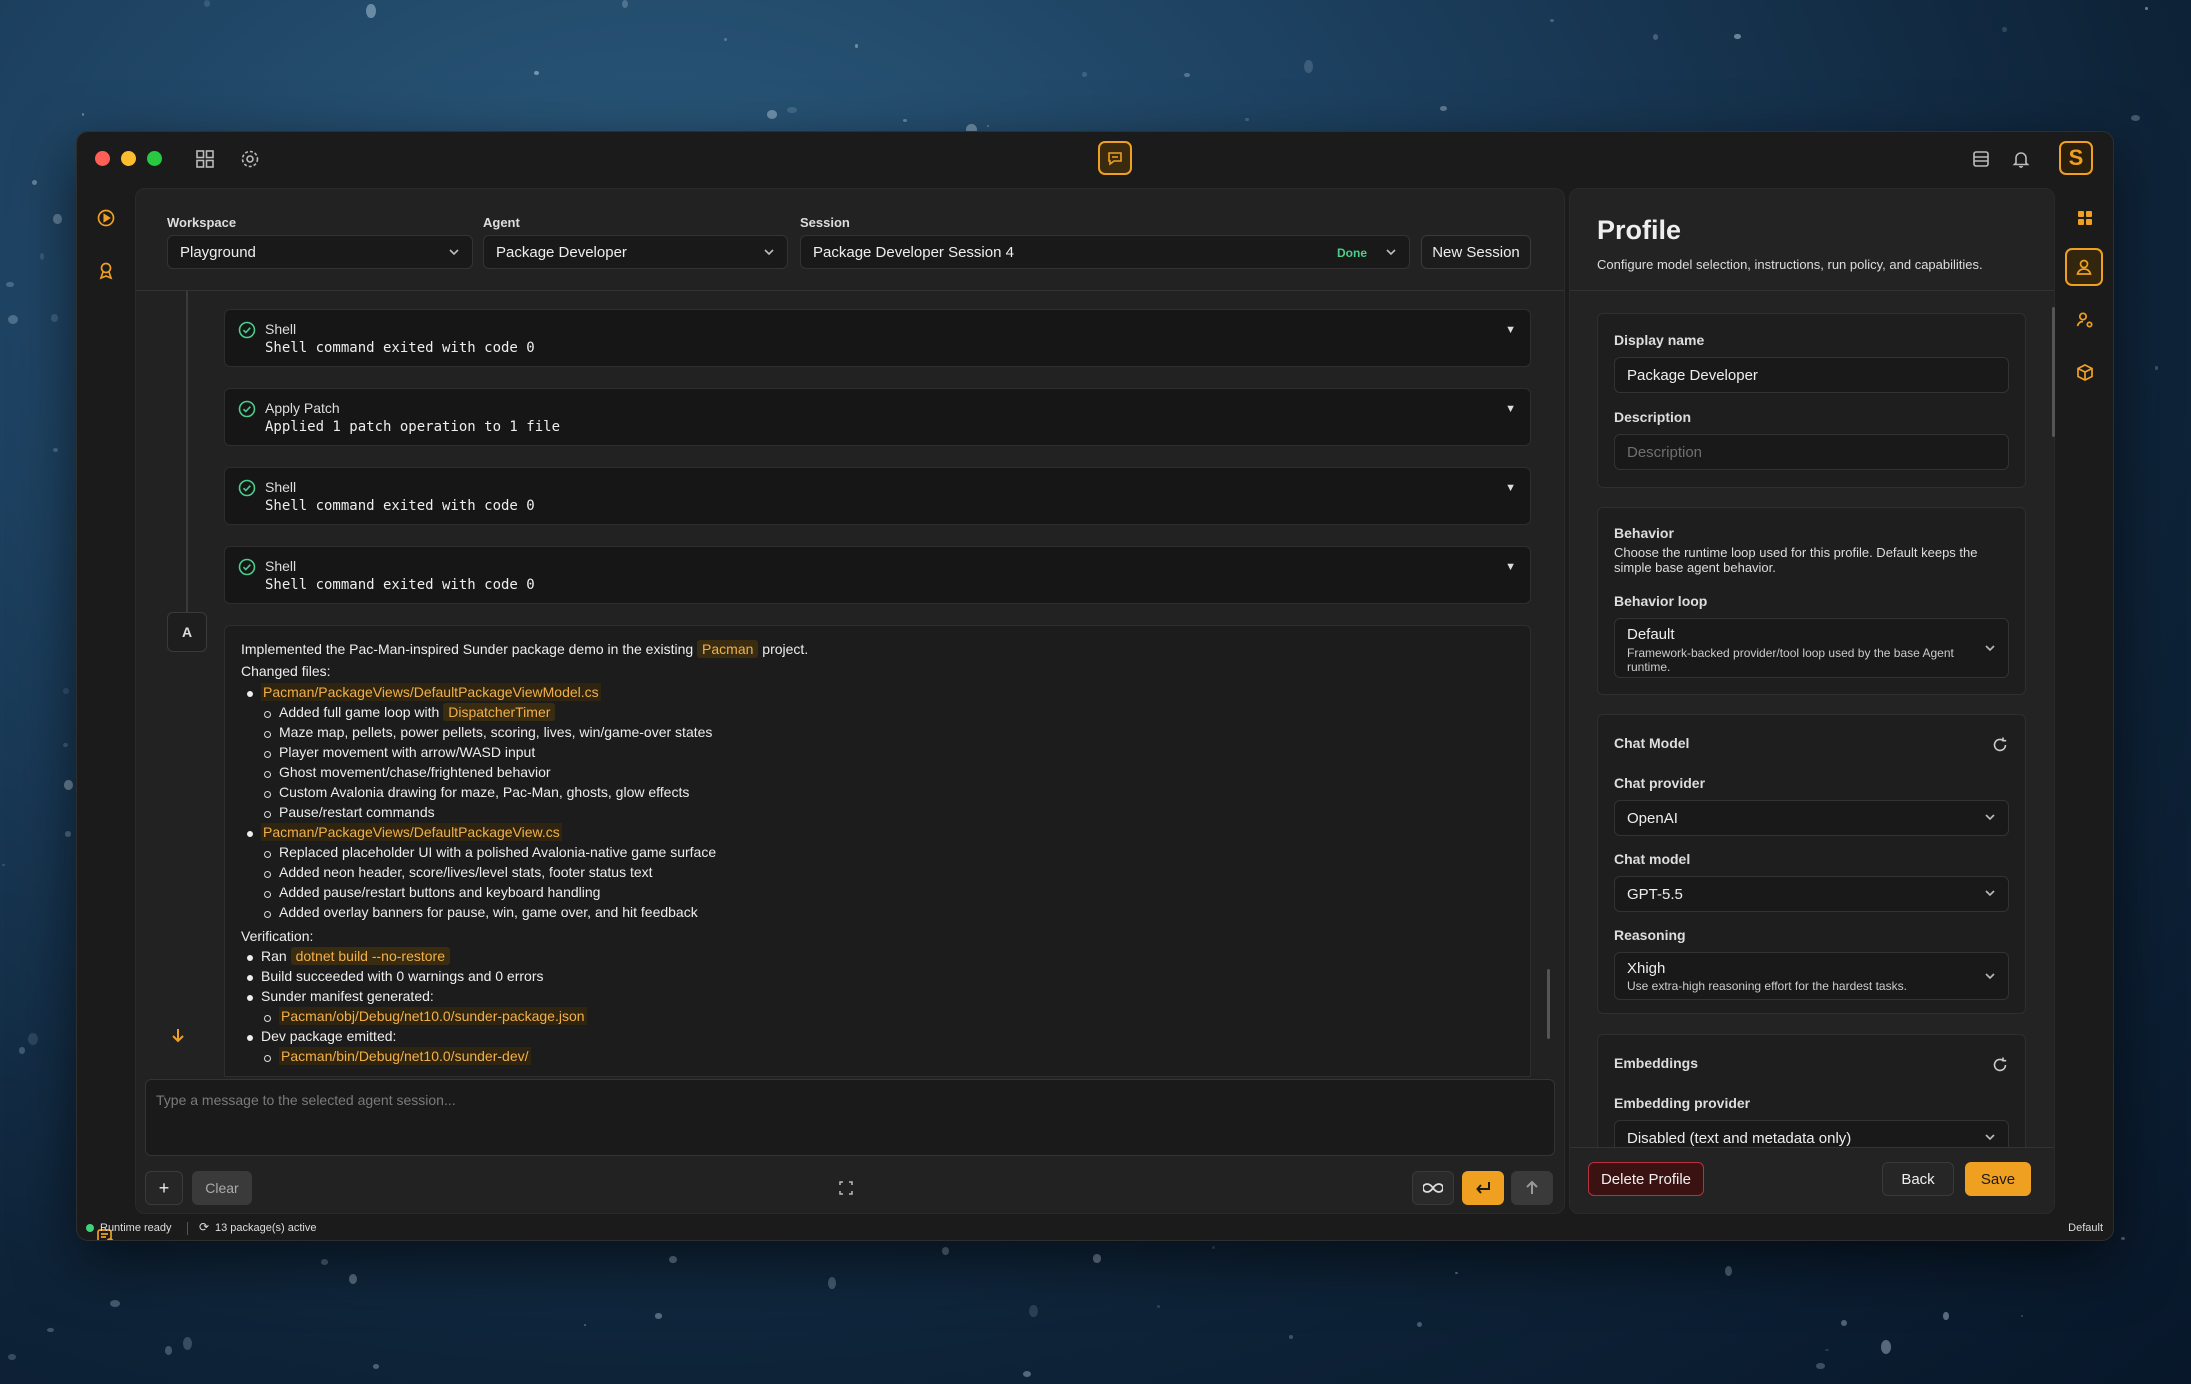 The image size is (2191, 1384). I want to click on list-item-text: Added full game loop with, so click(359, 712).